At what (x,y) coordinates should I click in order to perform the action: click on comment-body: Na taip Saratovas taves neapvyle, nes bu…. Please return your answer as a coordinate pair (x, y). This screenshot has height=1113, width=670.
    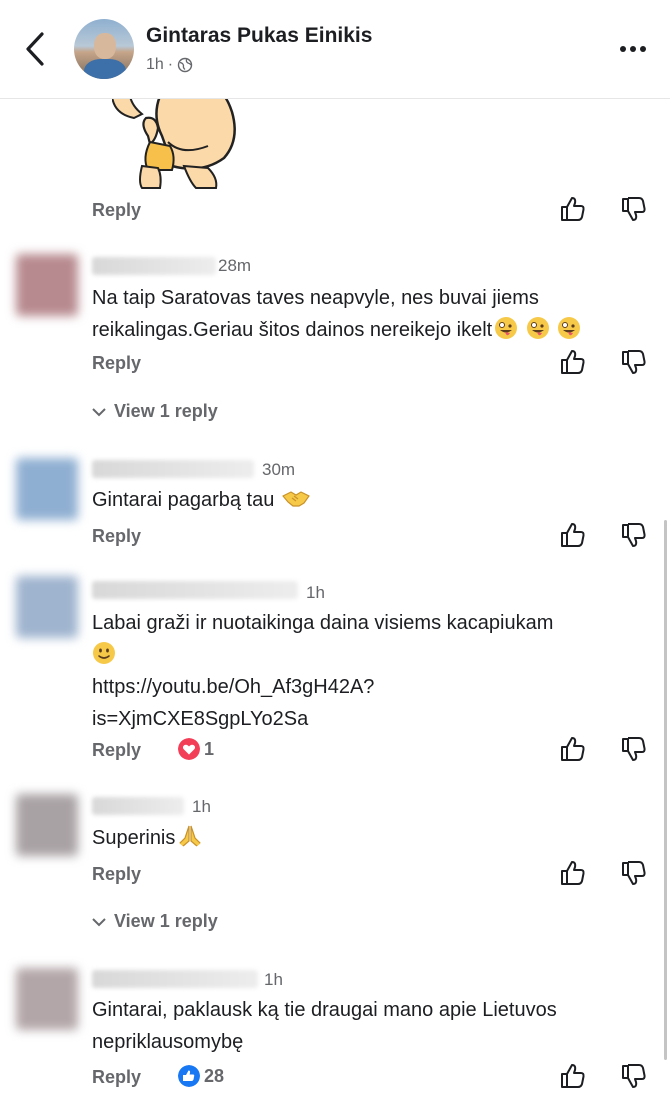
    Looking at the image, I should click on (315, 314).